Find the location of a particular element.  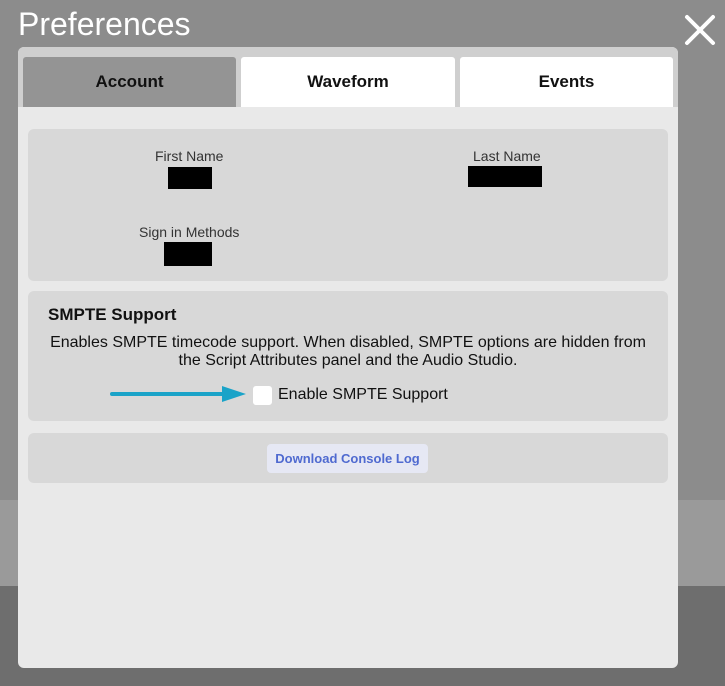

last-name-label: Last Name is located at coordinates (507, 156).